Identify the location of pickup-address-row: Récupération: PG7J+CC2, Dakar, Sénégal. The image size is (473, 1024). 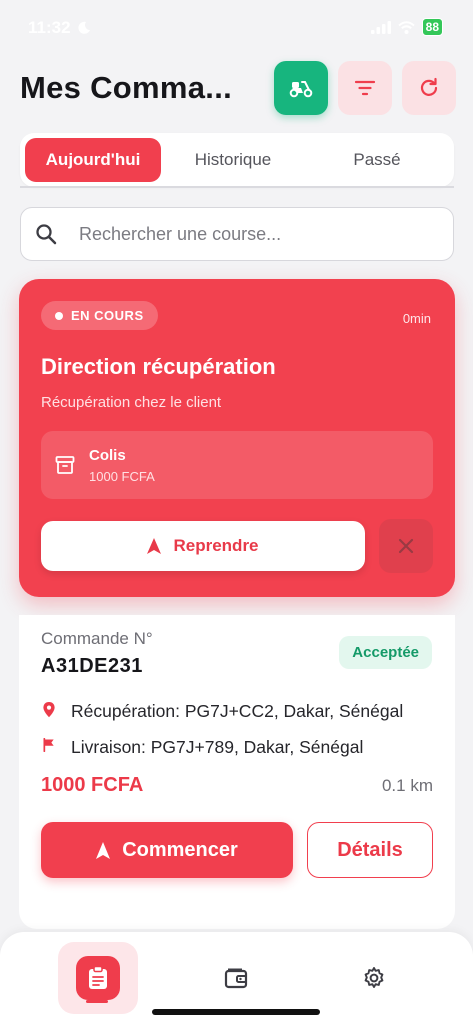
(237, 711).